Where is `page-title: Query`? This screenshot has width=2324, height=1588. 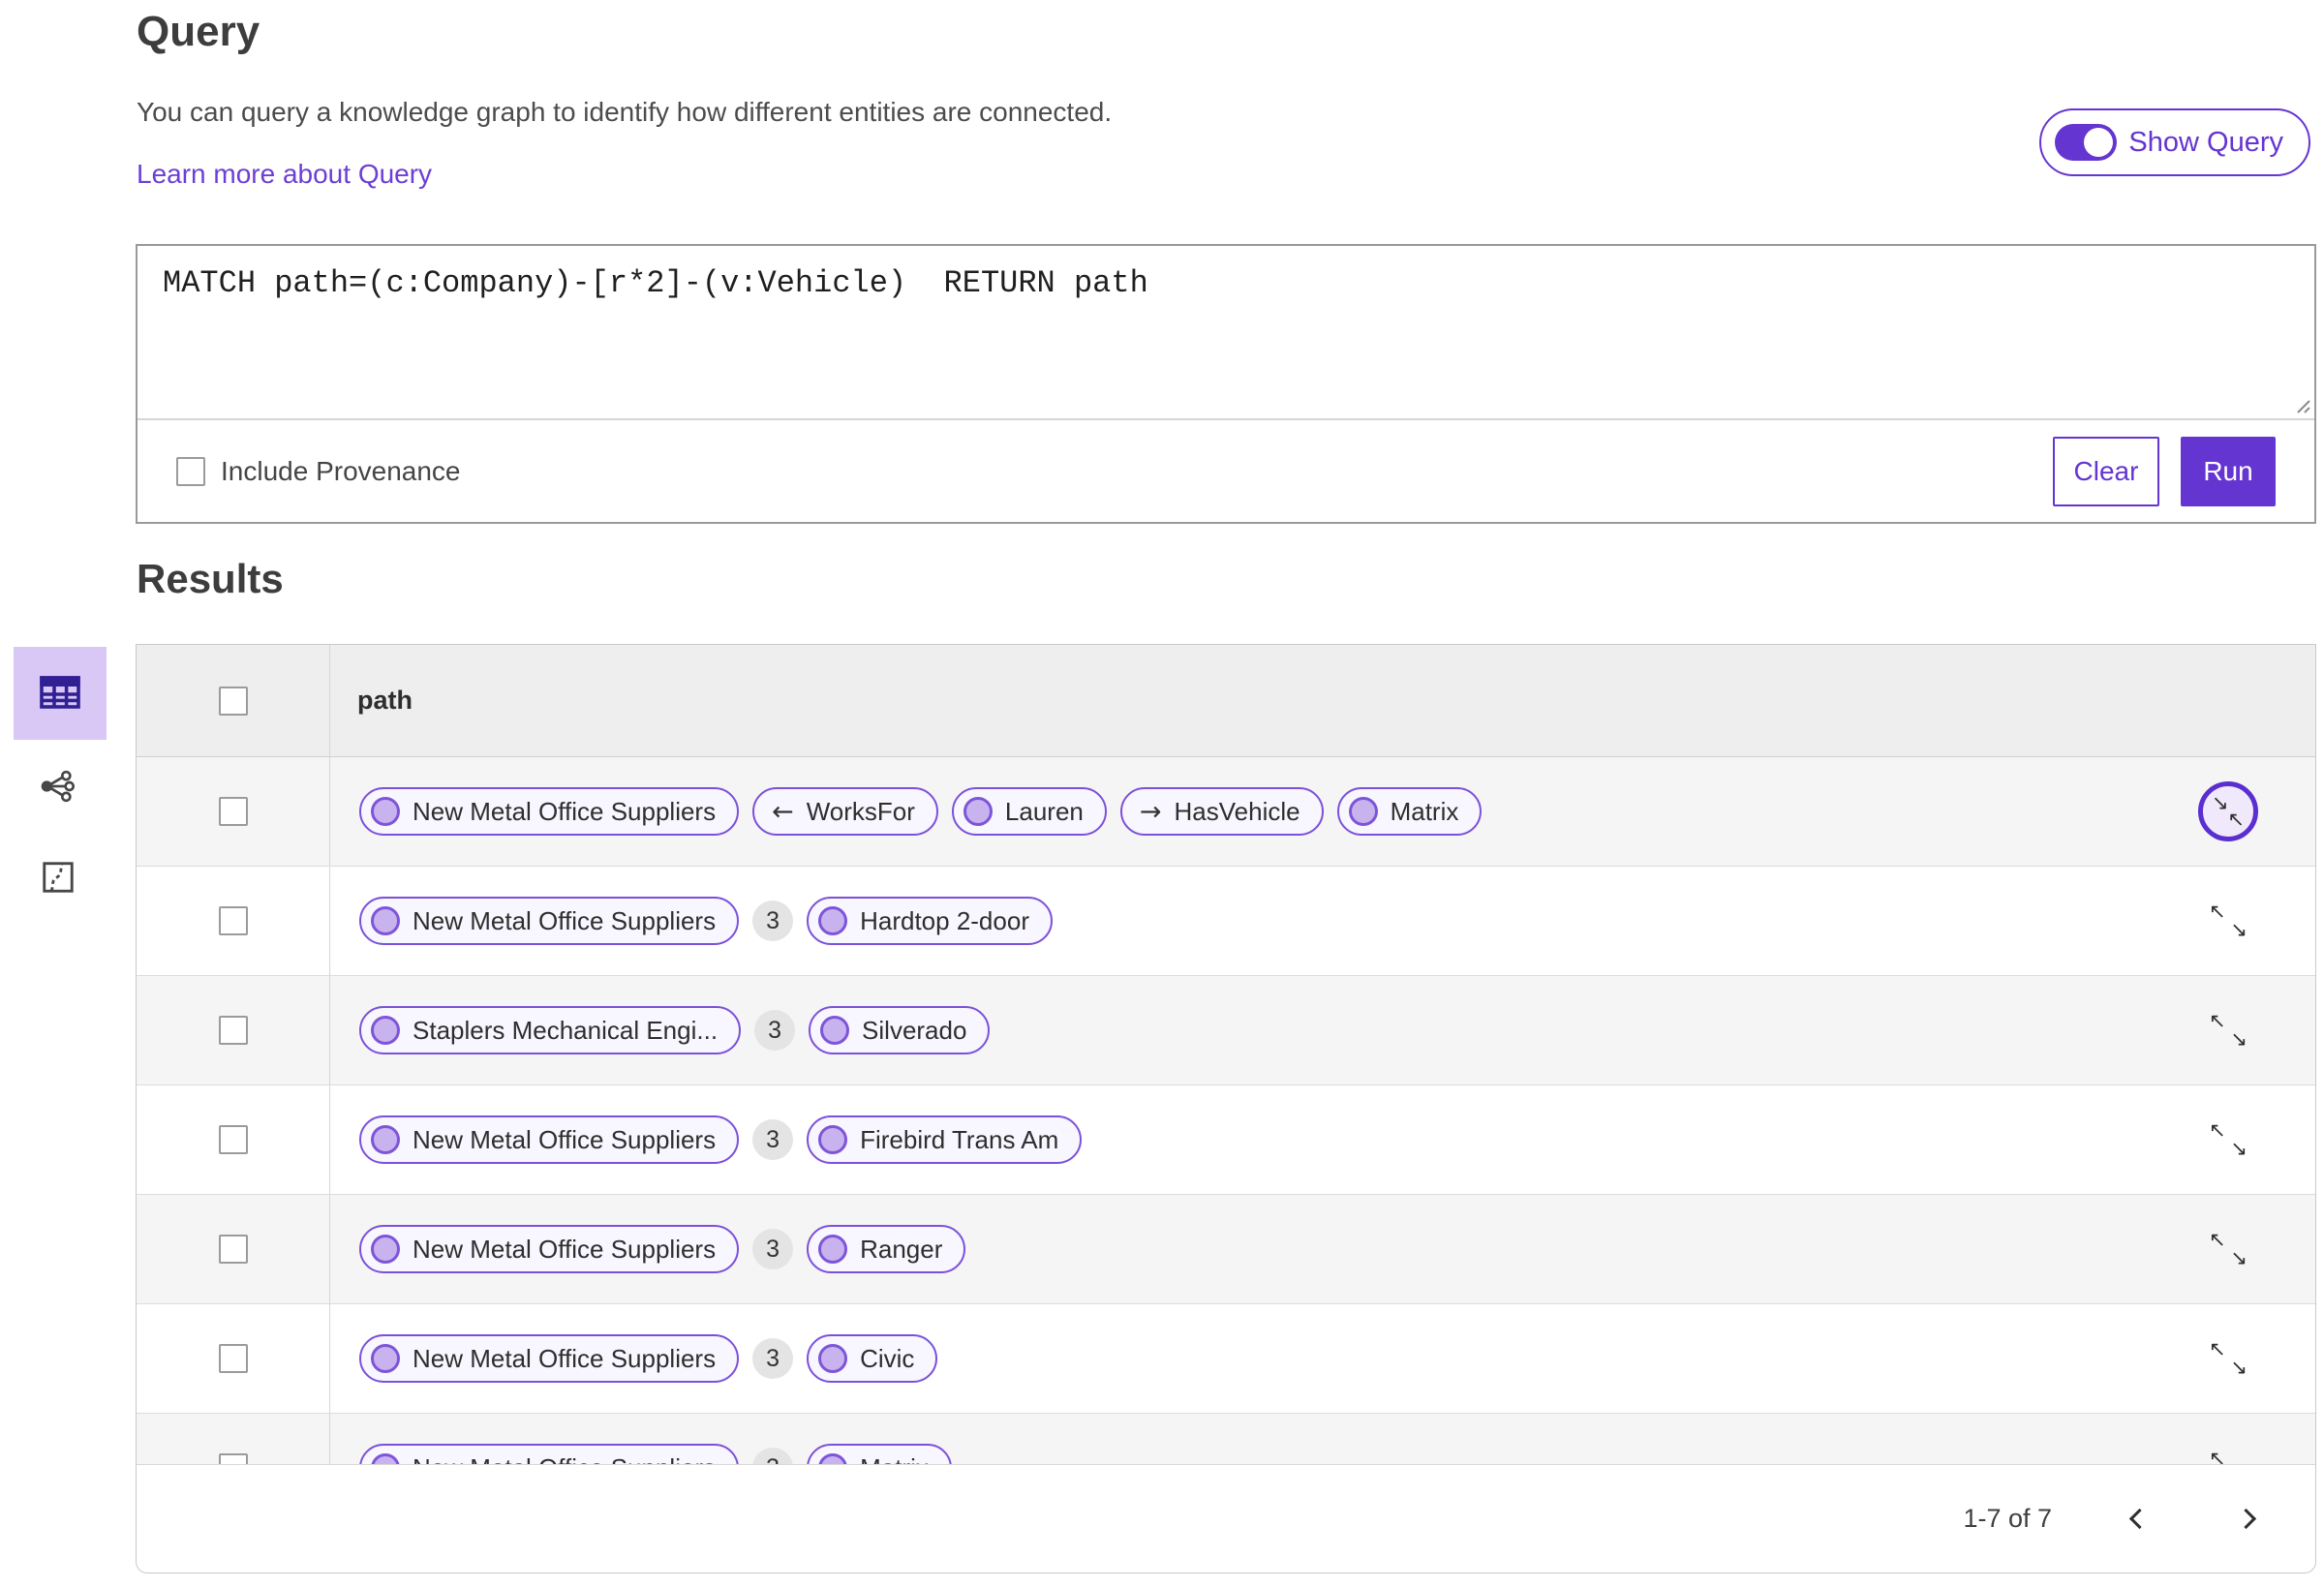
page-title: Query is located at coordinates (199, 31).